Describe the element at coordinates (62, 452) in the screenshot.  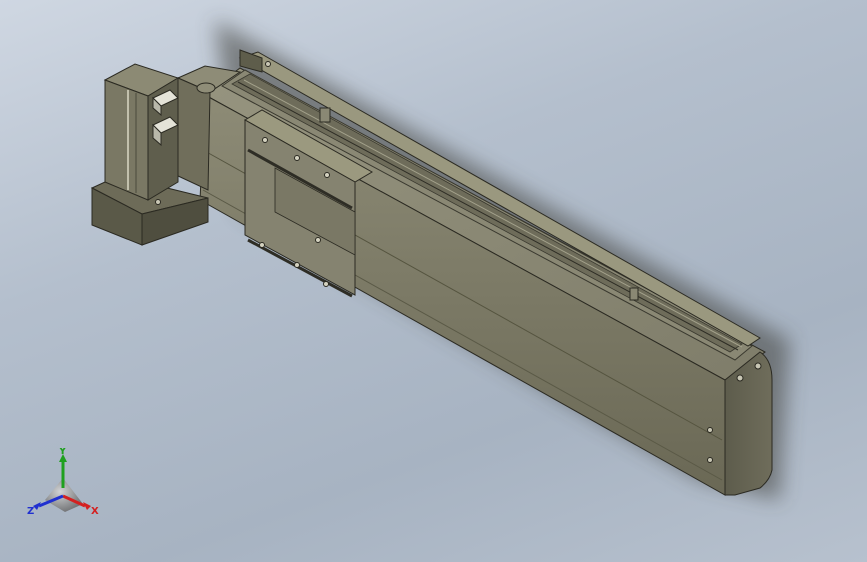
I see `y-axis-label: Y` at that location.